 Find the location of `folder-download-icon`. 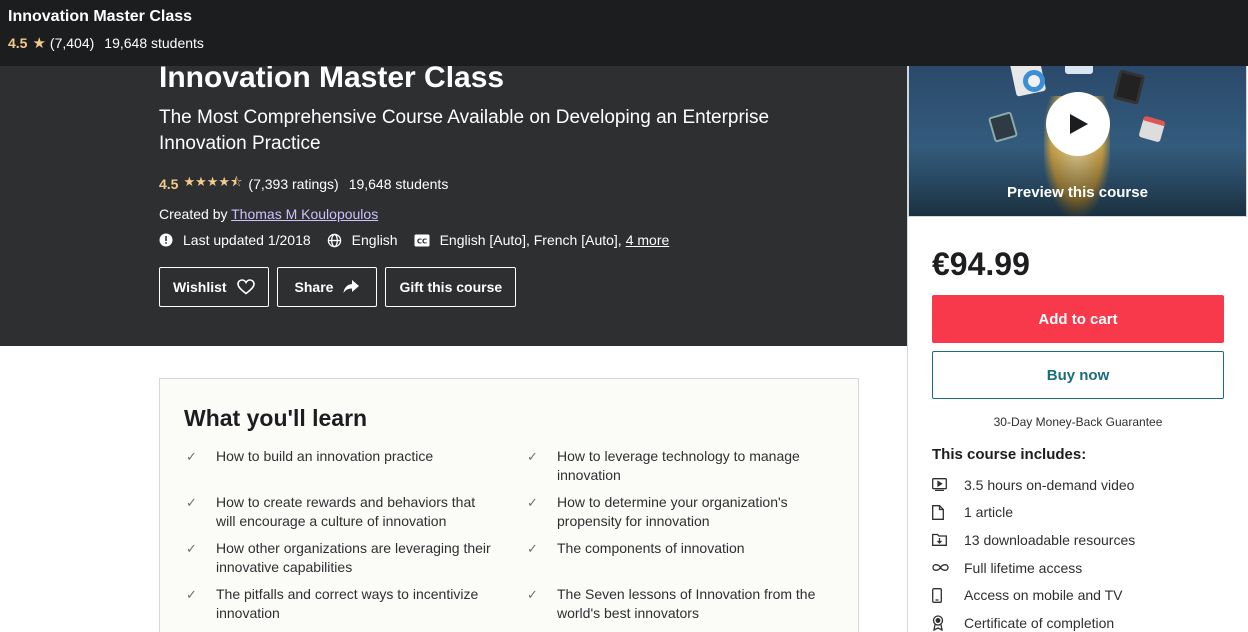

folder-download-icon is located at coordinates (948, 540).